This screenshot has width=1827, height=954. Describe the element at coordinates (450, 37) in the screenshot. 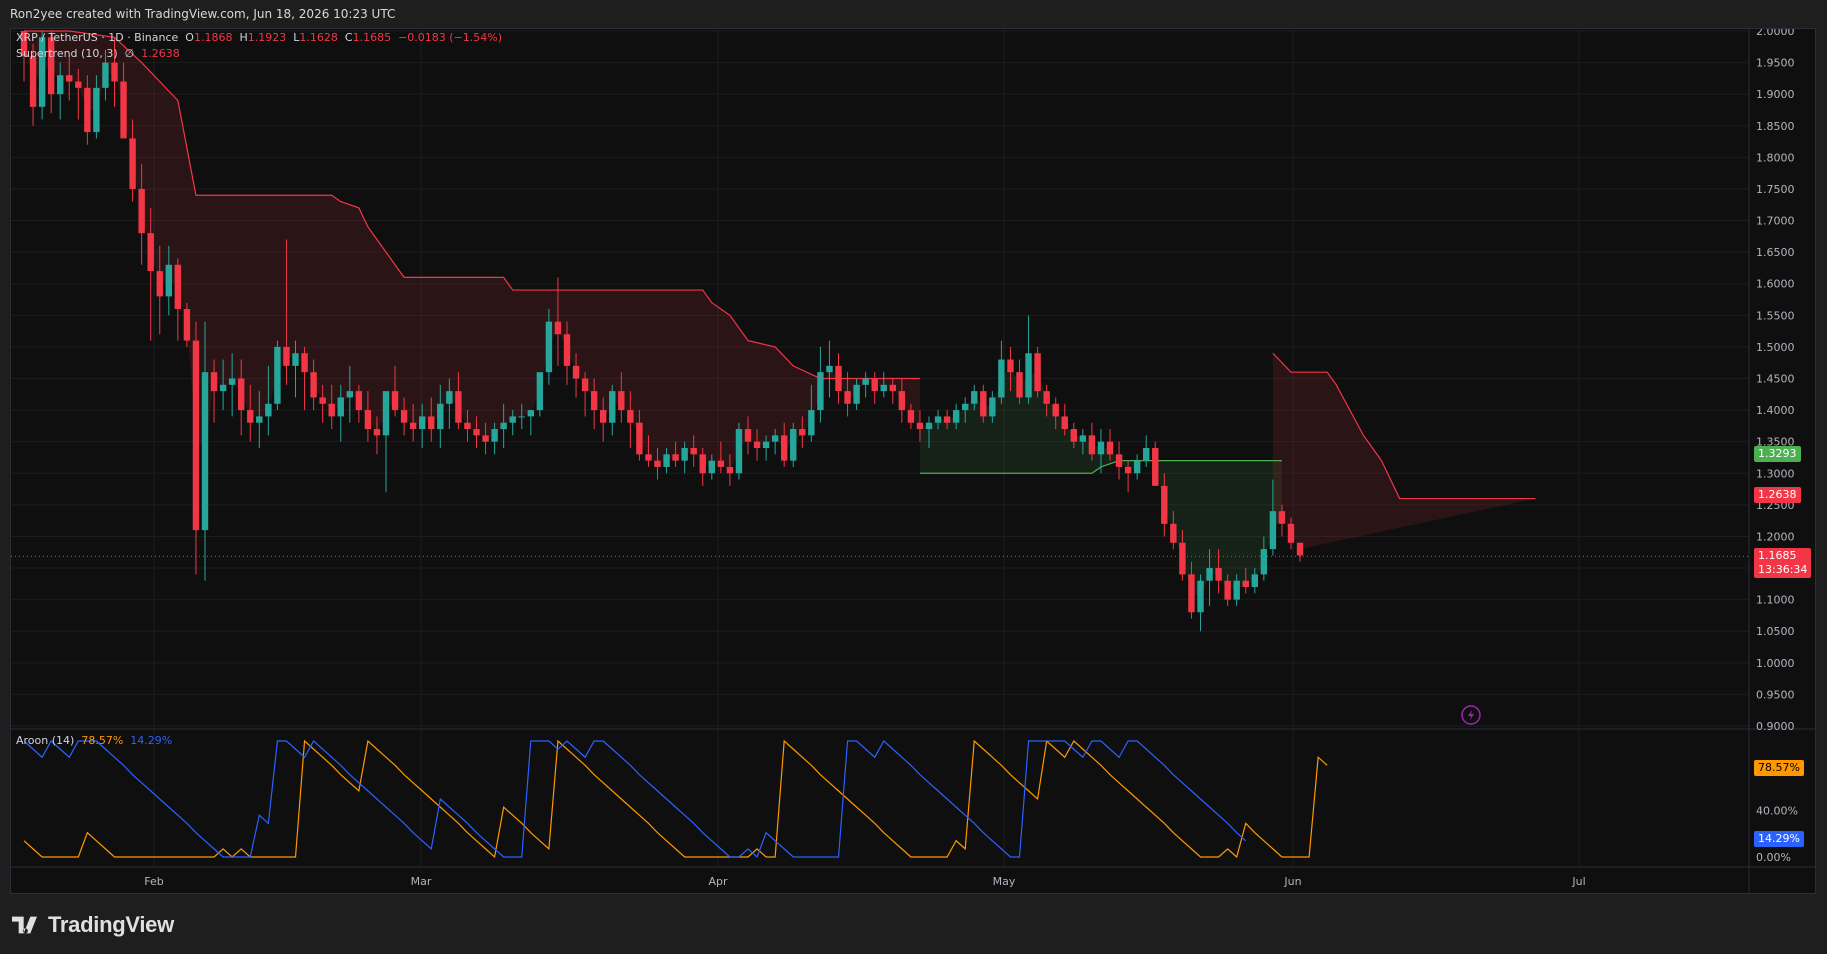

I see `change-value: −0.0183 (−1.54%)` at that location.